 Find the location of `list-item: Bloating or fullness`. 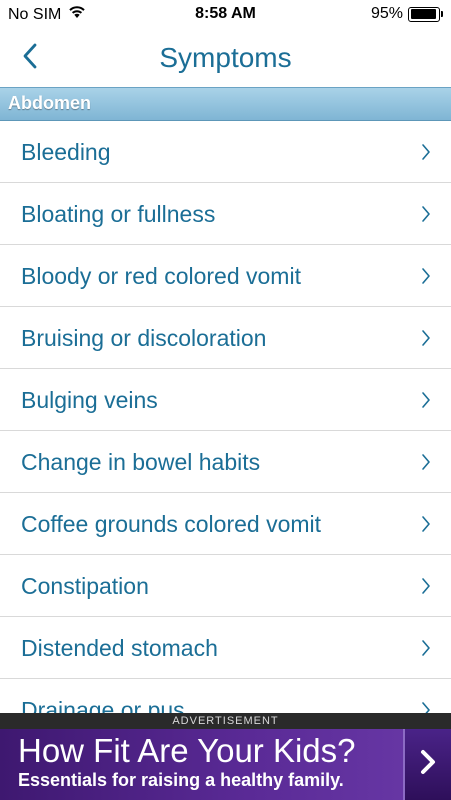

list-item: Bloating or fullness is located at coordinates (225, 214).